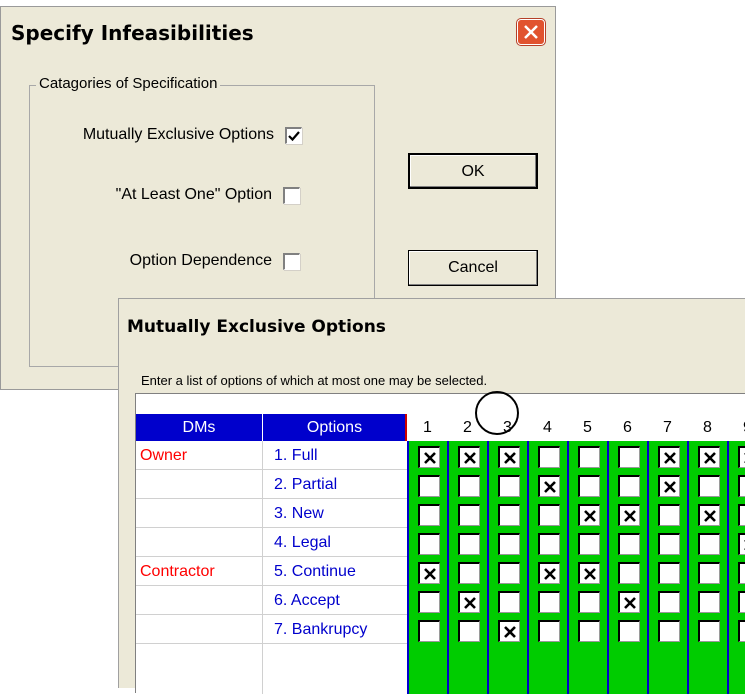 The image size is (745, 694). What do you see at coordinates (629, 457) in the screenshot?
I see `cell-checkbox-r1-c6` at bounding box center [629, 457].